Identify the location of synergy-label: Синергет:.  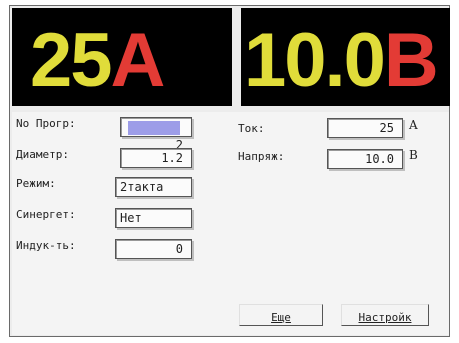
(46, 214).